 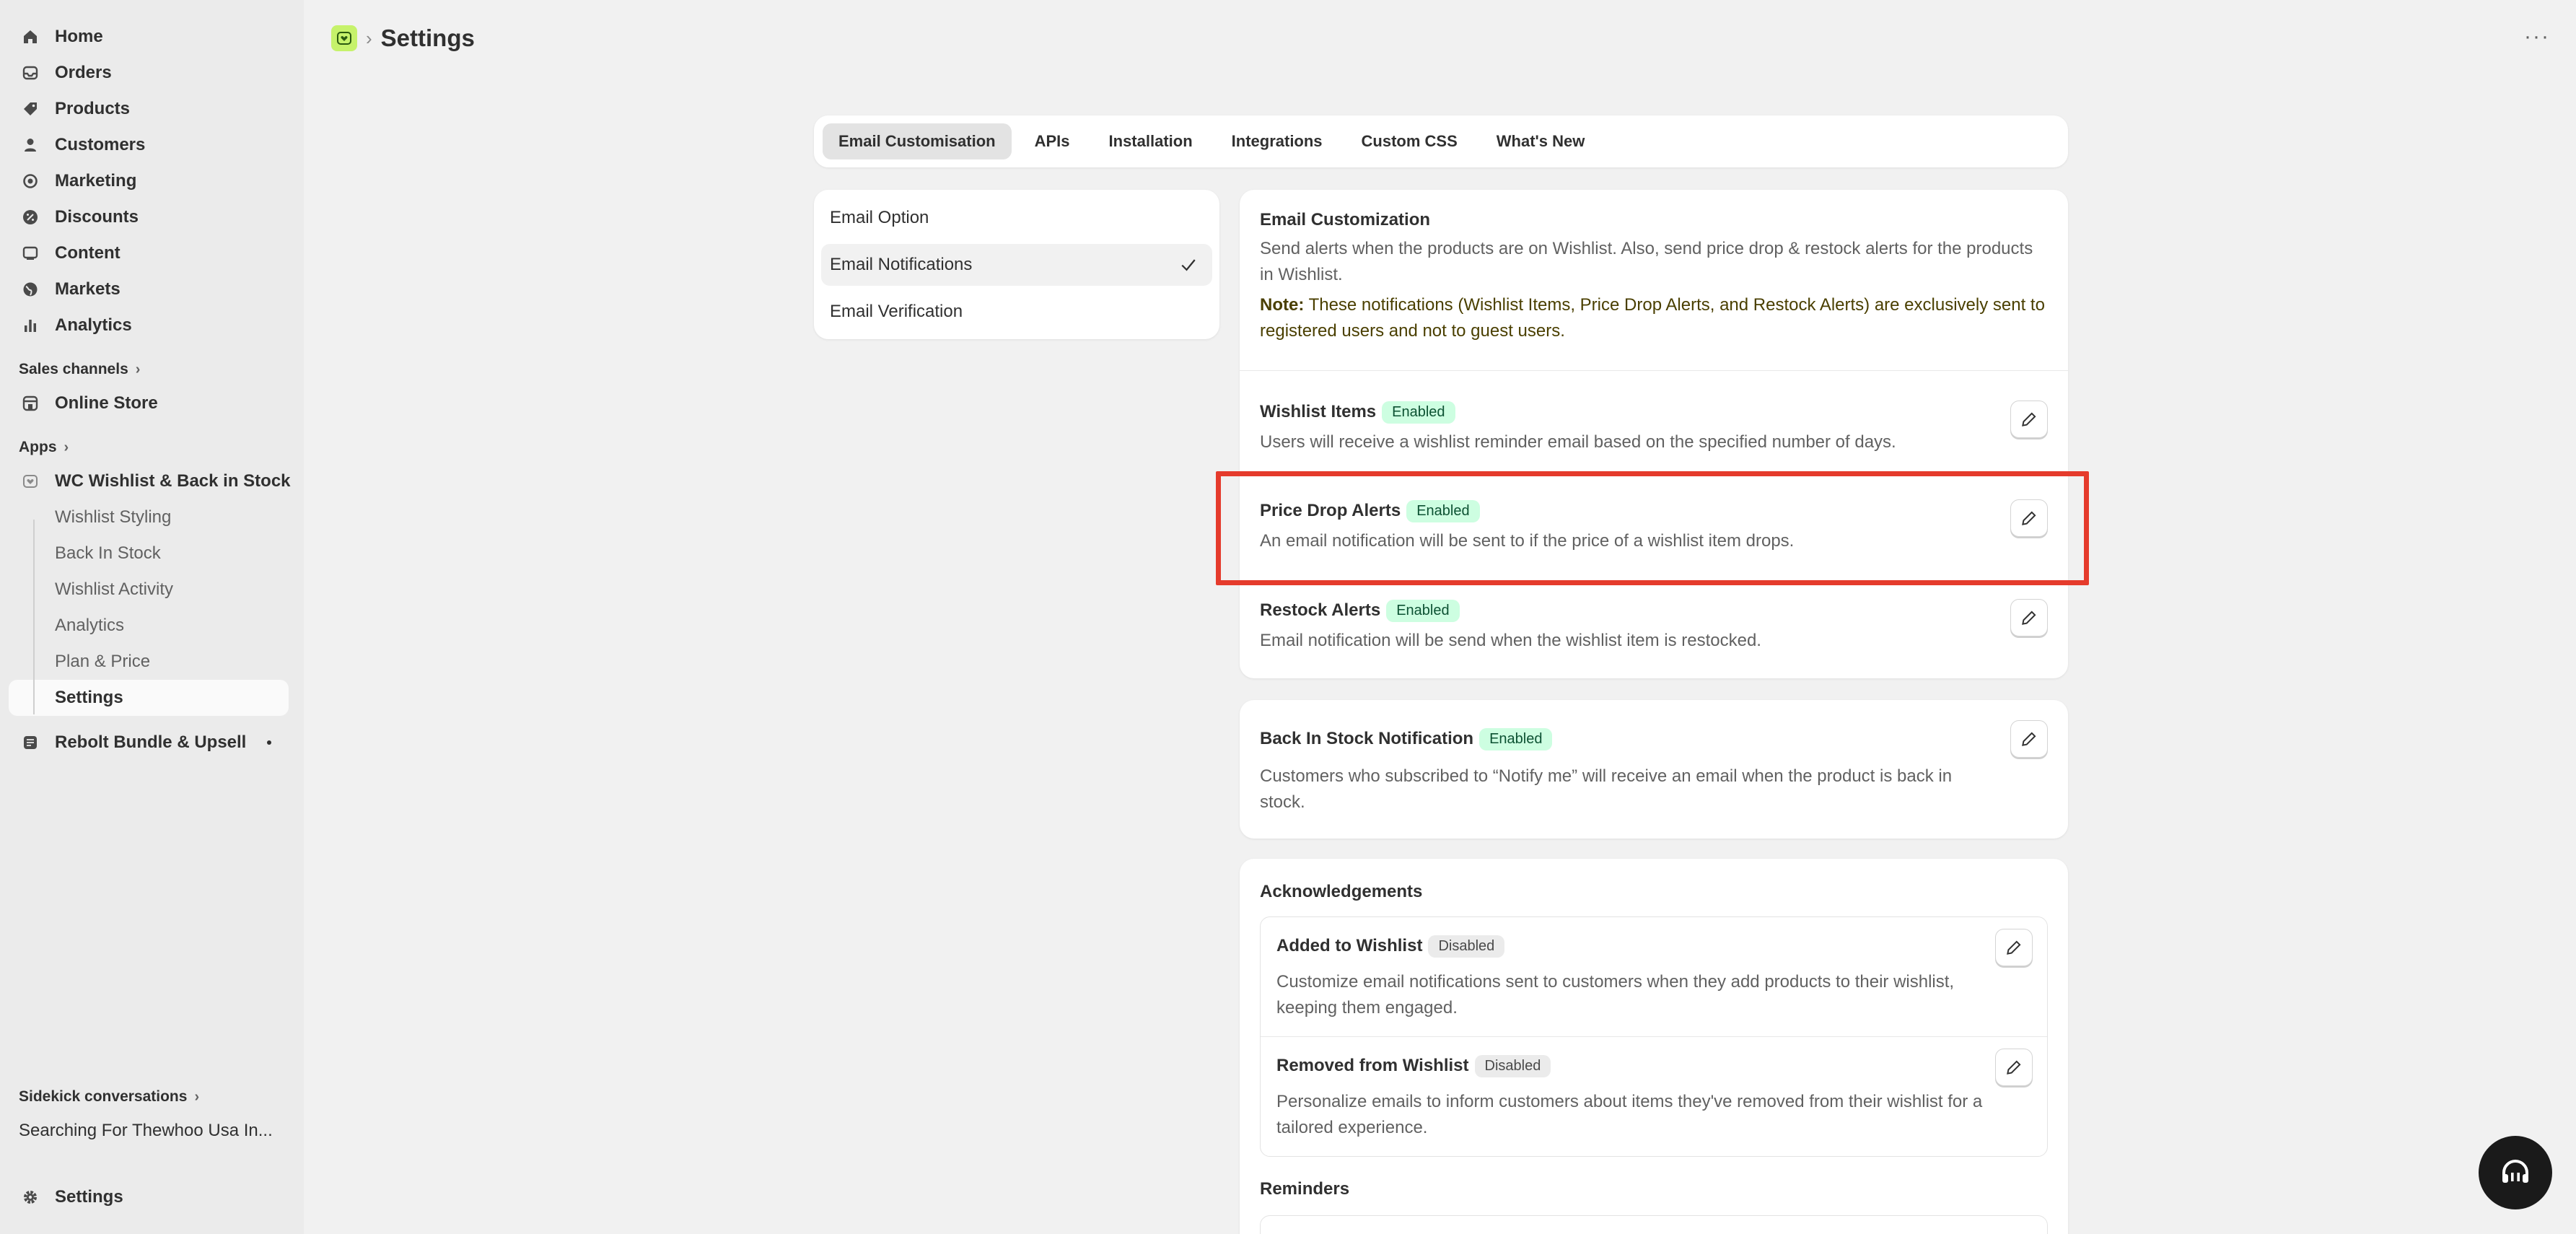 What do you see at coordinates (1440, 38) in the screenshot?
I see `page-header: › Settings ···` at bounding box center [1440, 38].